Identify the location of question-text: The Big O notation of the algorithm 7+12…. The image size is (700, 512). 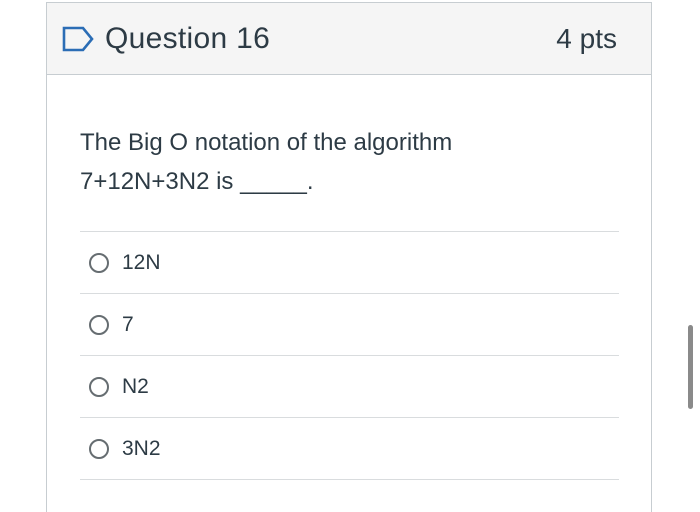
(349, 162).